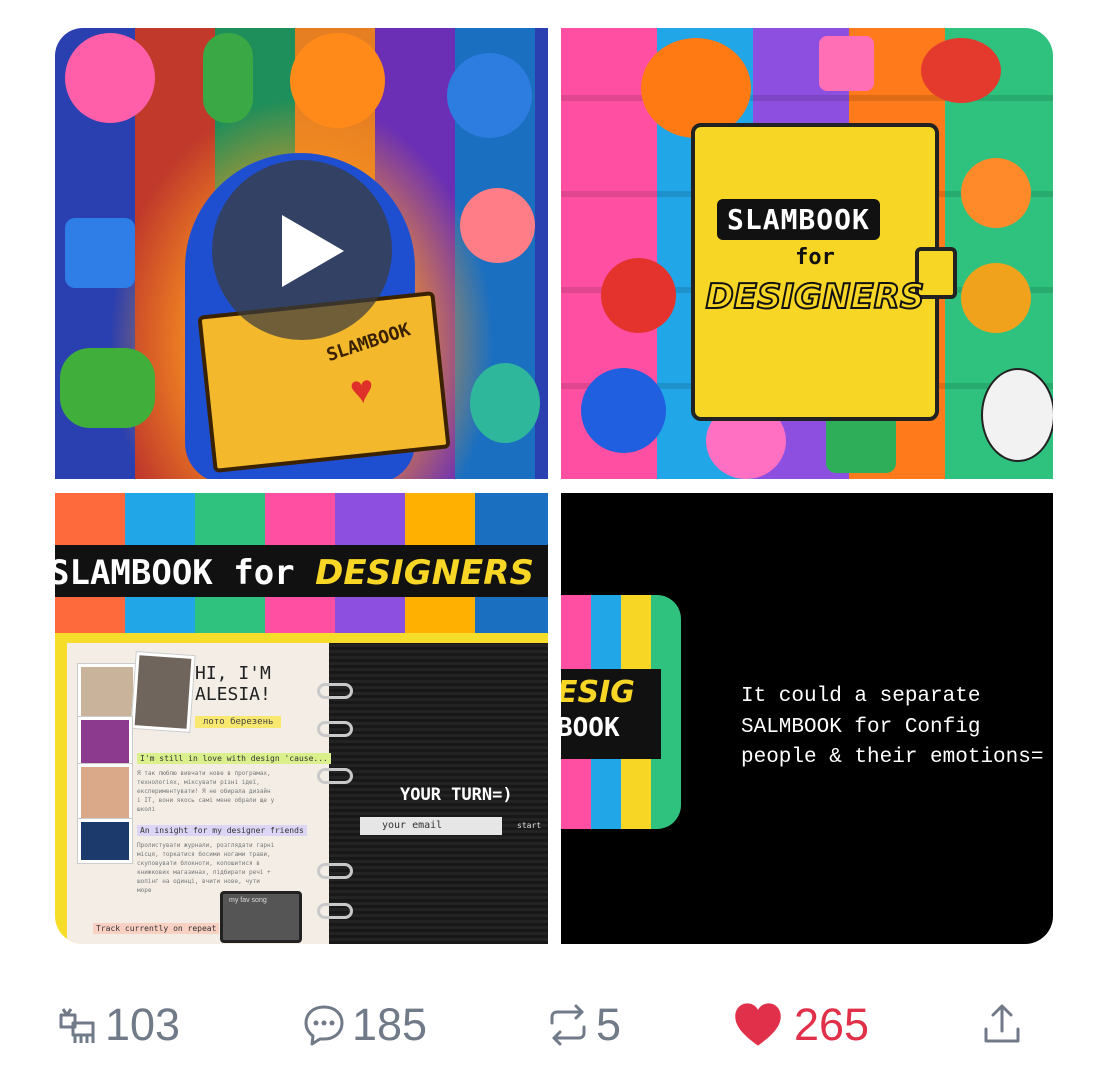 The width and height of the screenshot is (1100, 1087). I want to click on play-button, so click(302, 250).